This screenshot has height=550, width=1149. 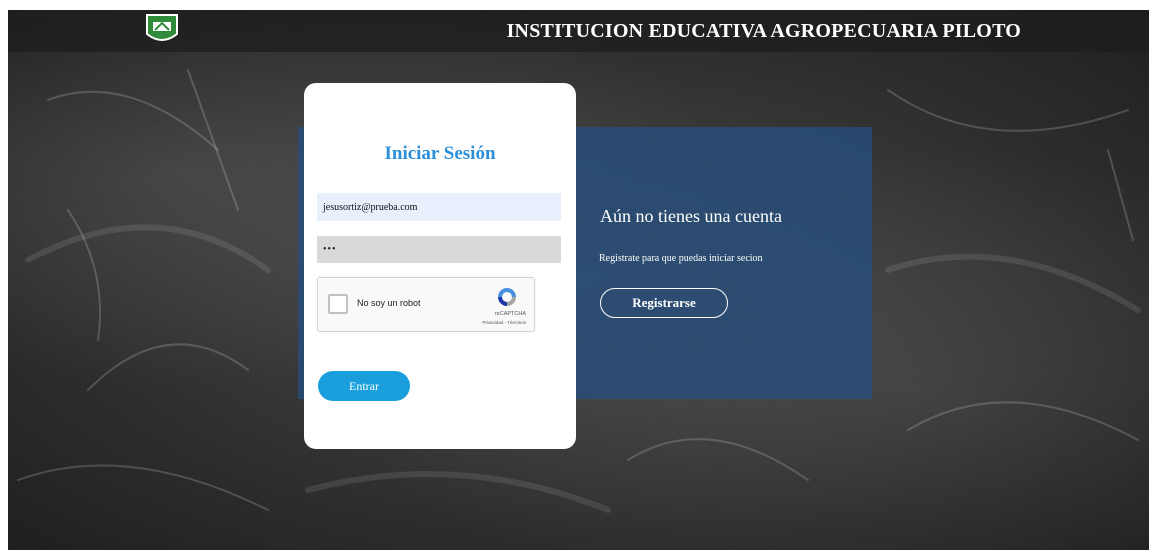 I want to click on login-button: Entrar, so click(x=364, y=386).